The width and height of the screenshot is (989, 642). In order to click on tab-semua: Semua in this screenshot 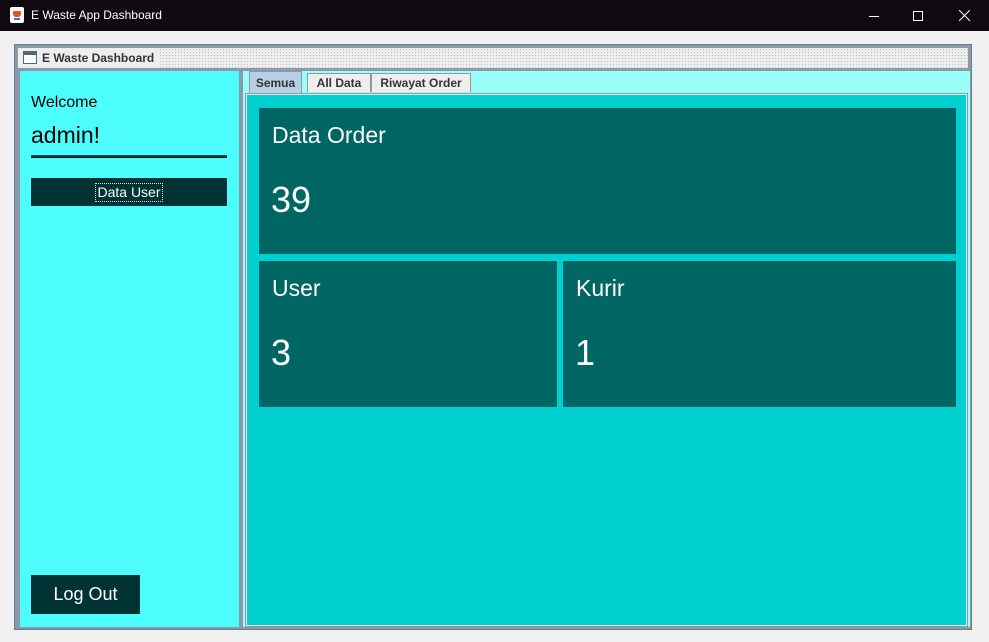, I will do `click(275, 82)`.